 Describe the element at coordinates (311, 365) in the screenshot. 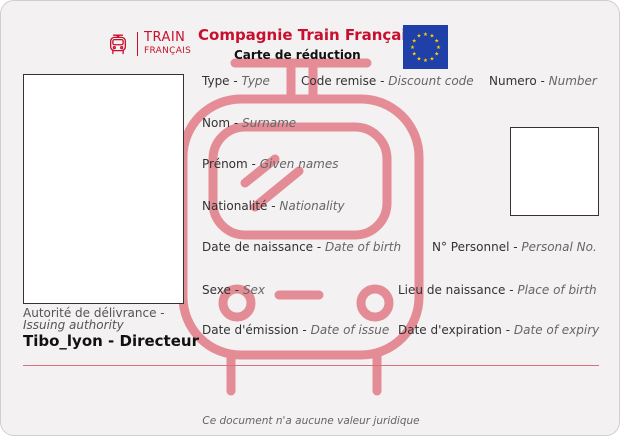

I see `divider-line` at that location.